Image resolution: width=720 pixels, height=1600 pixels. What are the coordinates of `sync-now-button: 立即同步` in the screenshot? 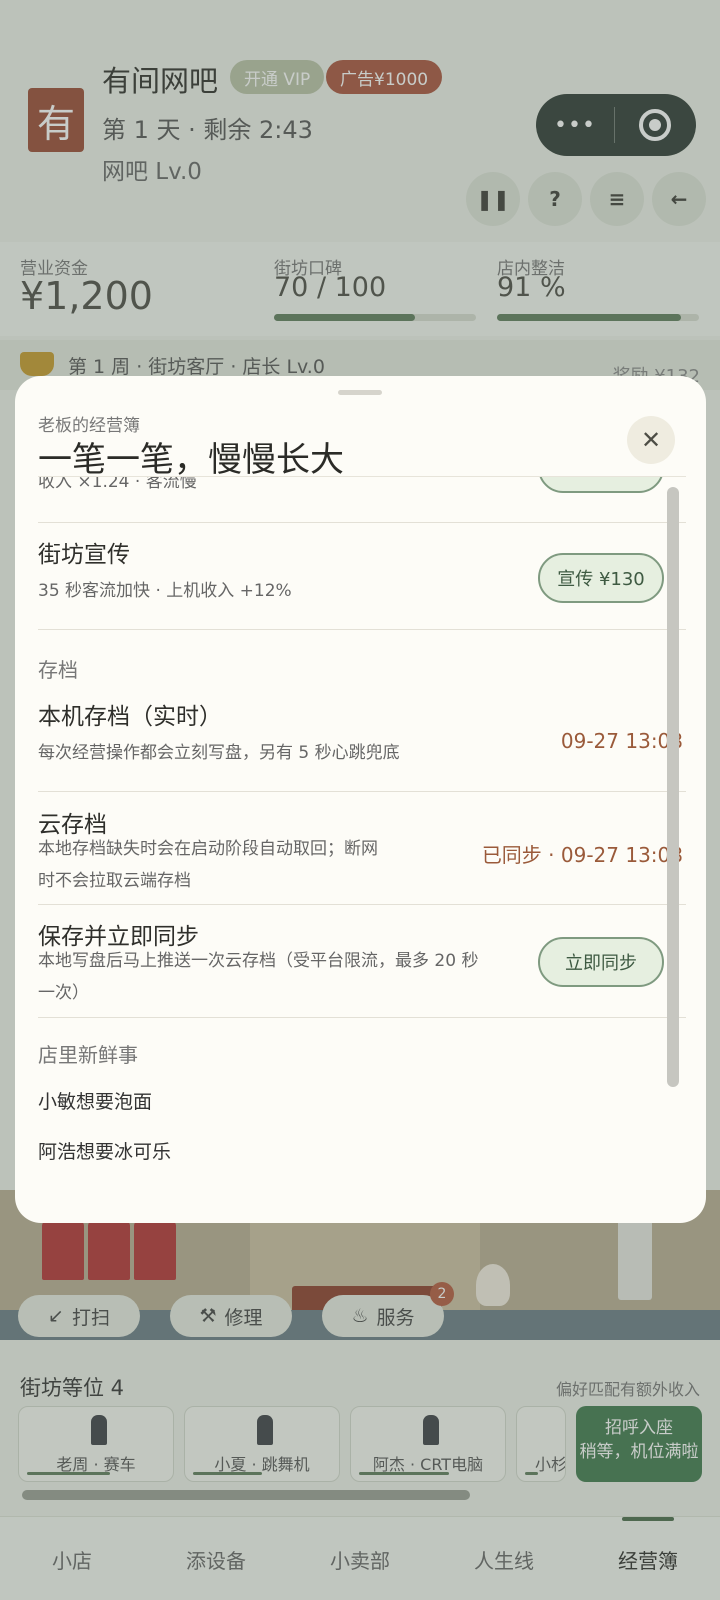 It's located at (601, 962).